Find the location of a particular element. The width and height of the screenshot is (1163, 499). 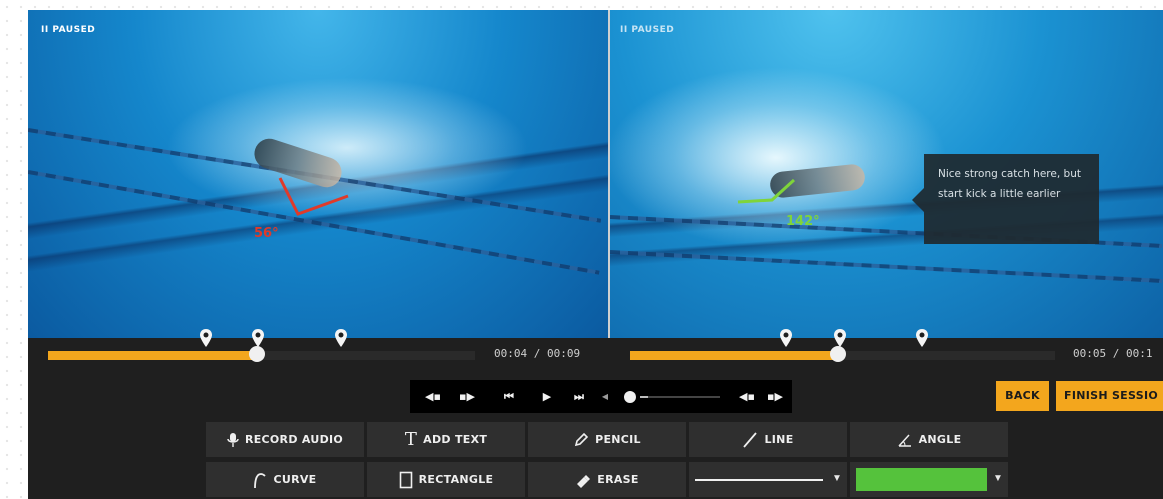

volume-icon: ◀ is located at coordinates (605, 397).